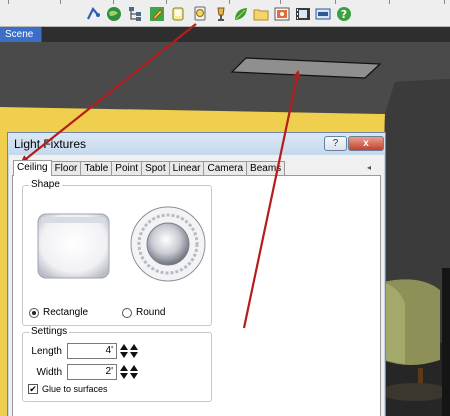  Describe the element at coordinates (225, 168) in the screenshot. I see `tab-camera: Camera` at that location.